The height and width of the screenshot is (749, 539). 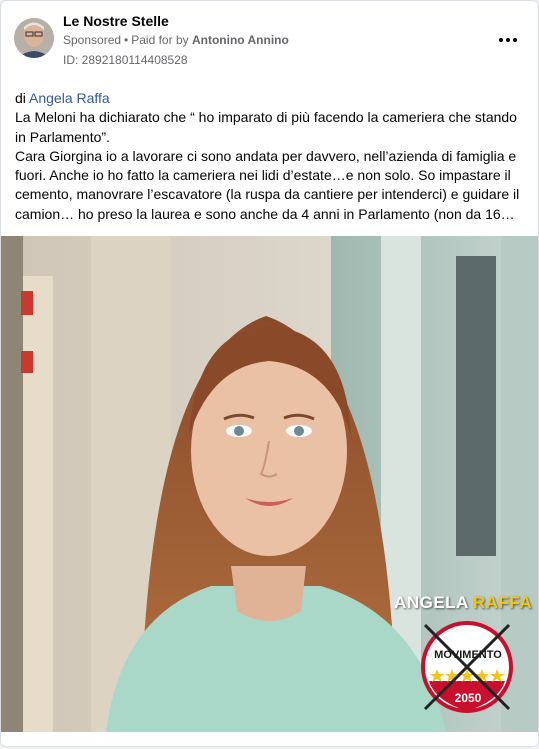 I want to click on card-footer, so click(x=269, y=739).